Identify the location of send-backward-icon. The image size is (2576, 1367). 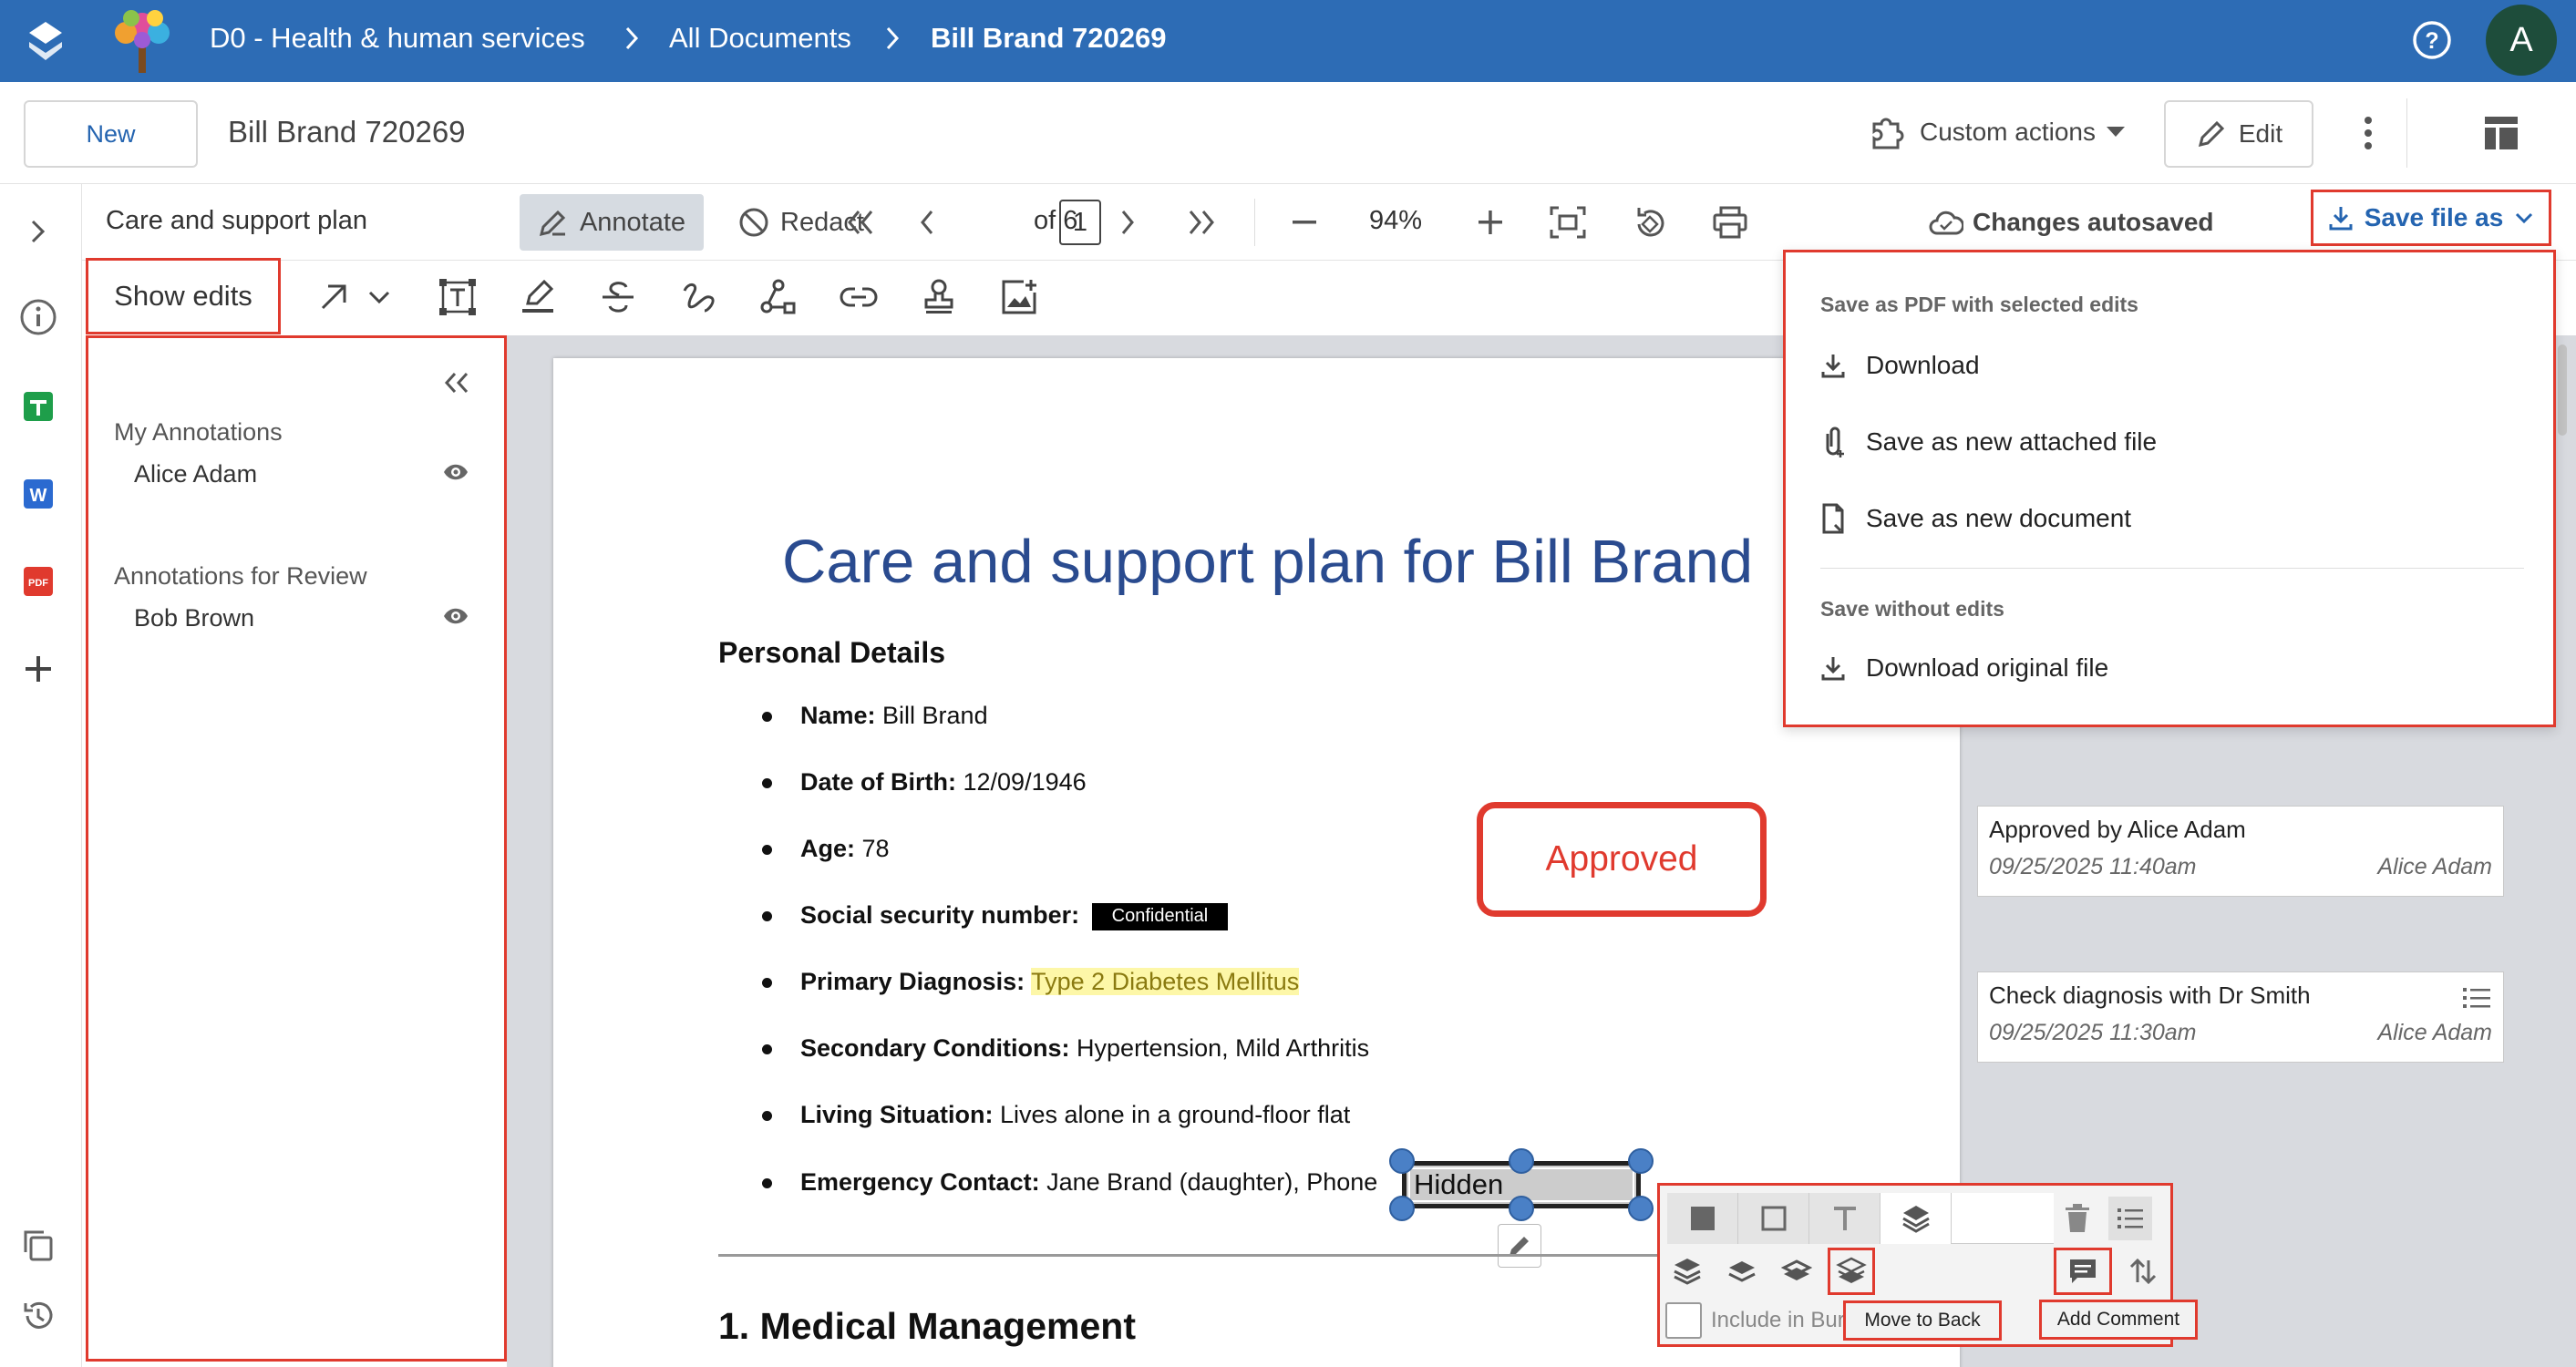
(1797, 1271).